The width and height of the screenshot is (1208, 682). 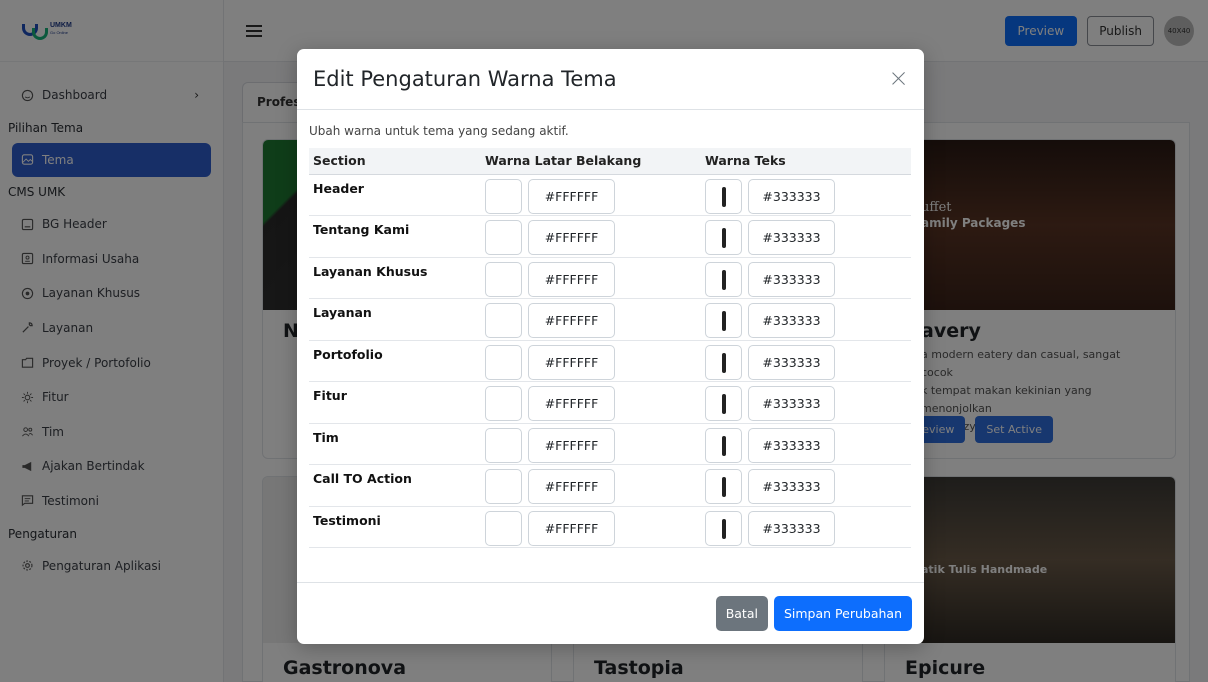 What do you see at coordinates (395, 278) in the screenshot?
I see `section-name: Layanan Khusus` at bounding box center [395, 278].